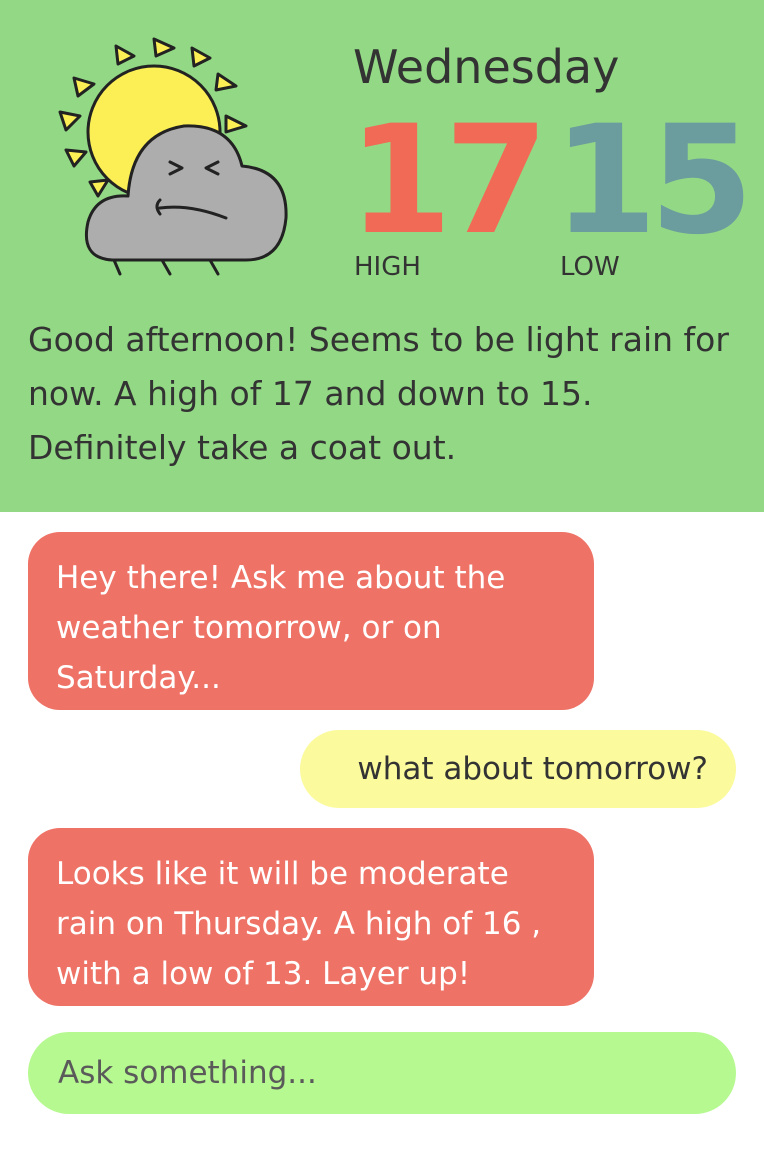 This screenshot has height=1174, width=764. Describe the element at coordinates (175, 159) in the screenshot. I see `sun-behind-rain-cloud-icon` at that location.